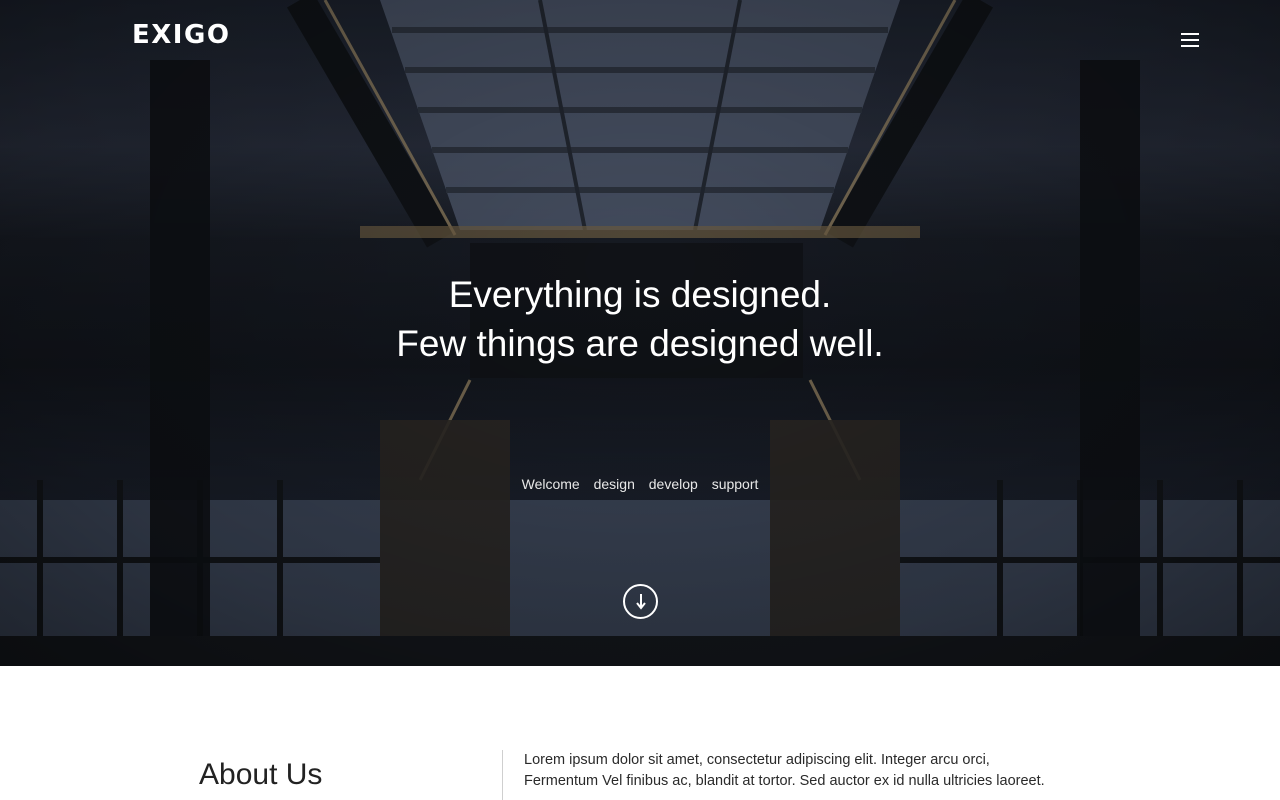 The width and height of the screenshot is (1280, 800). Describe the element at coordinates (181, 35) in the screenshot. I see `site-logo: EXIGO` at that location.